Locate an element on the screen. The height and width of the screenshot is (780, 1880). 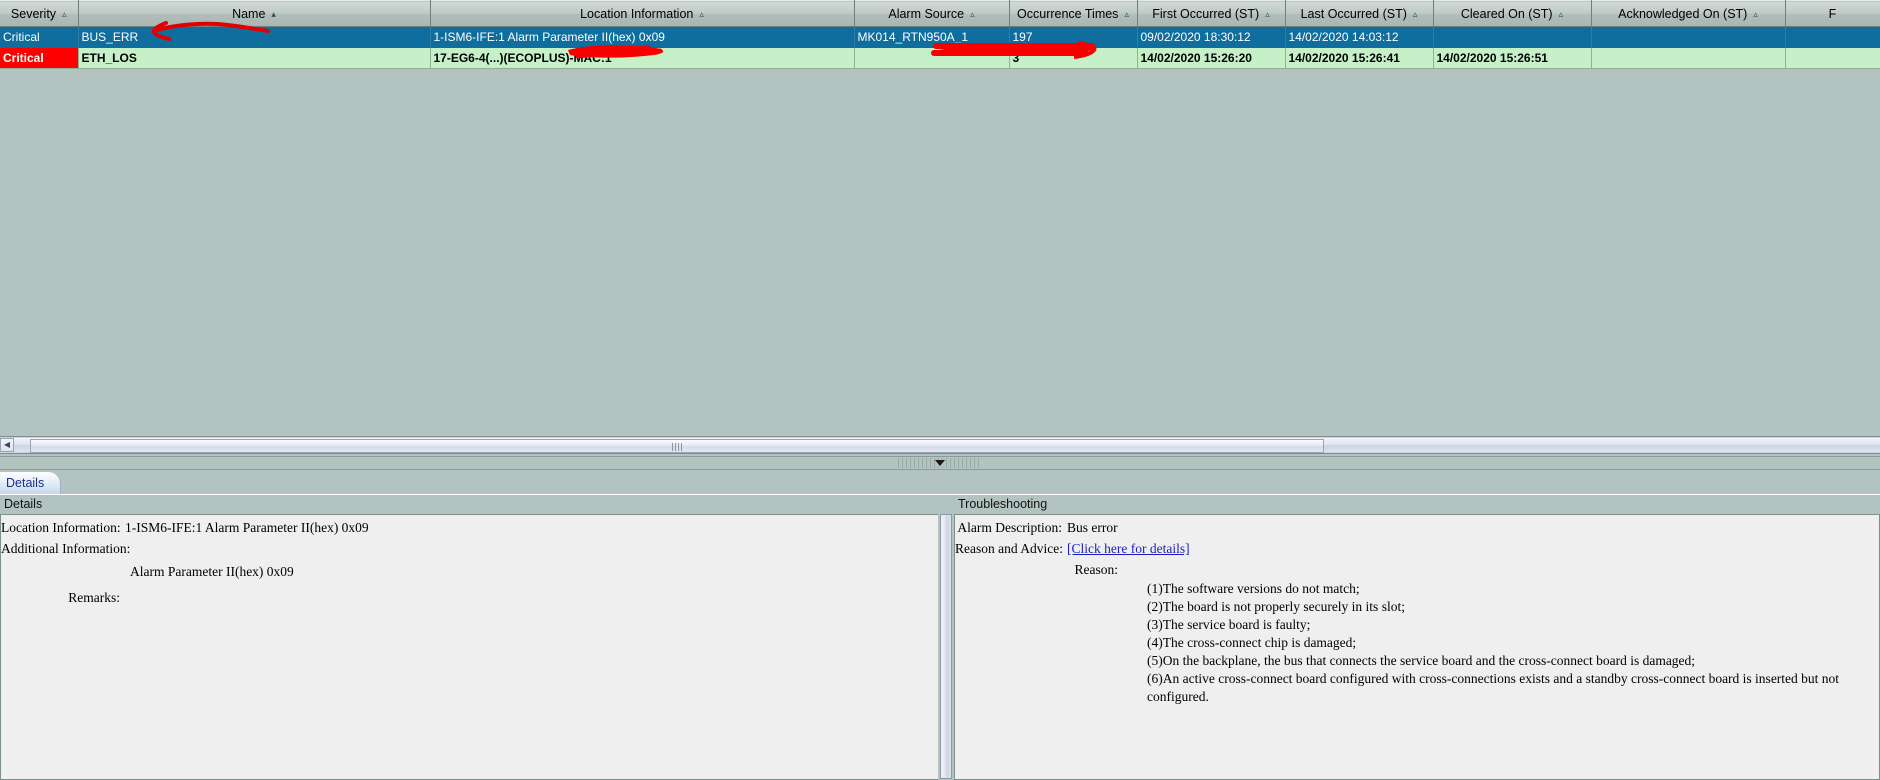
details-additional-information-value: Alarm Parameter II(hex) 0x09 is located at coordinates (212, 571).